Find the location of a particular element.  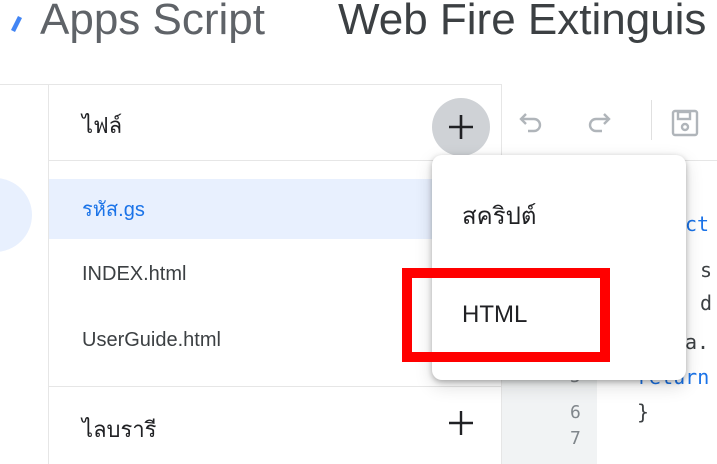

code-fragment: ct is located at coordinates (697, 224).